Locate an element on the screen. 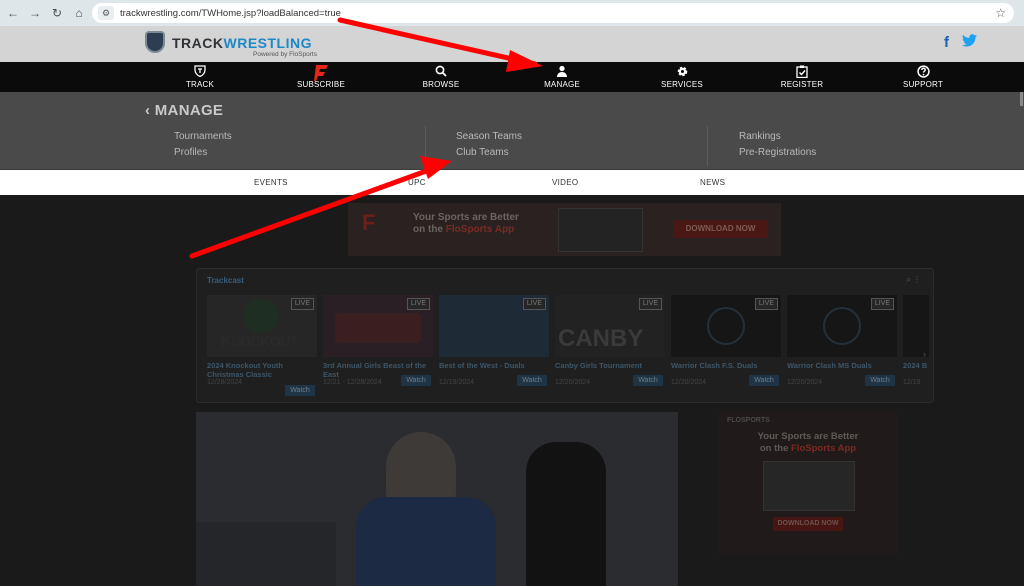  manage-back-button: ‹ MANAGE is located at coordinates (184, 110).